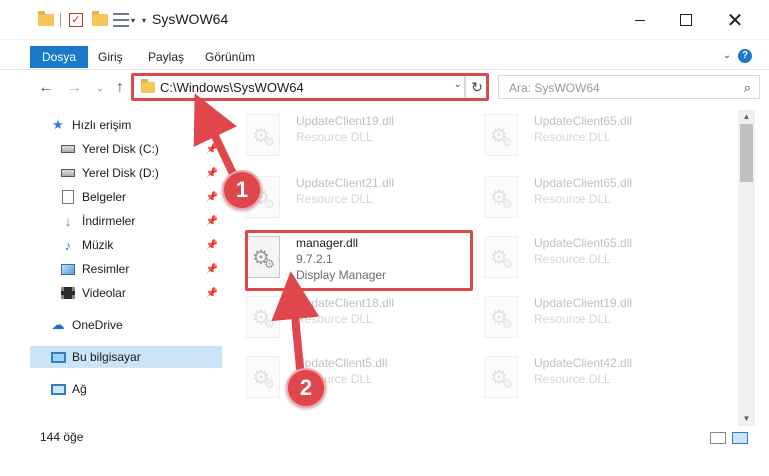 The image size is (769, 476). Describe the element at coordinates (98, 245) in the screenshot. I see `sidebar-item-label: Müzik` at that location.